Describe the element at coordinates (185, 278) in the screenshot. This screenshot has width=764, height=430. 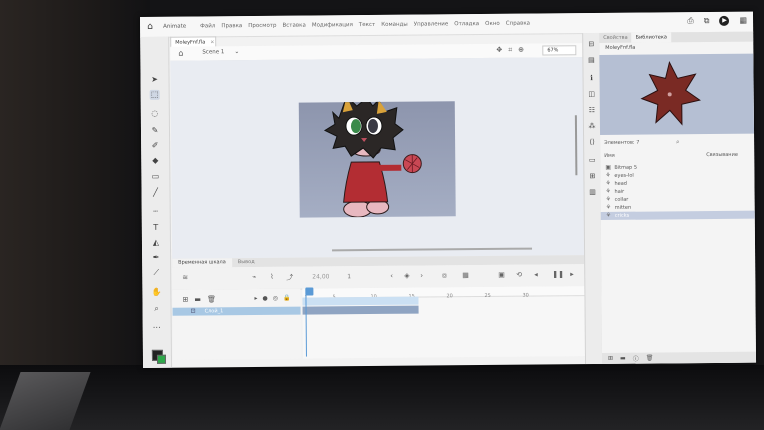
I see `layers-icon: ≋` at that location.